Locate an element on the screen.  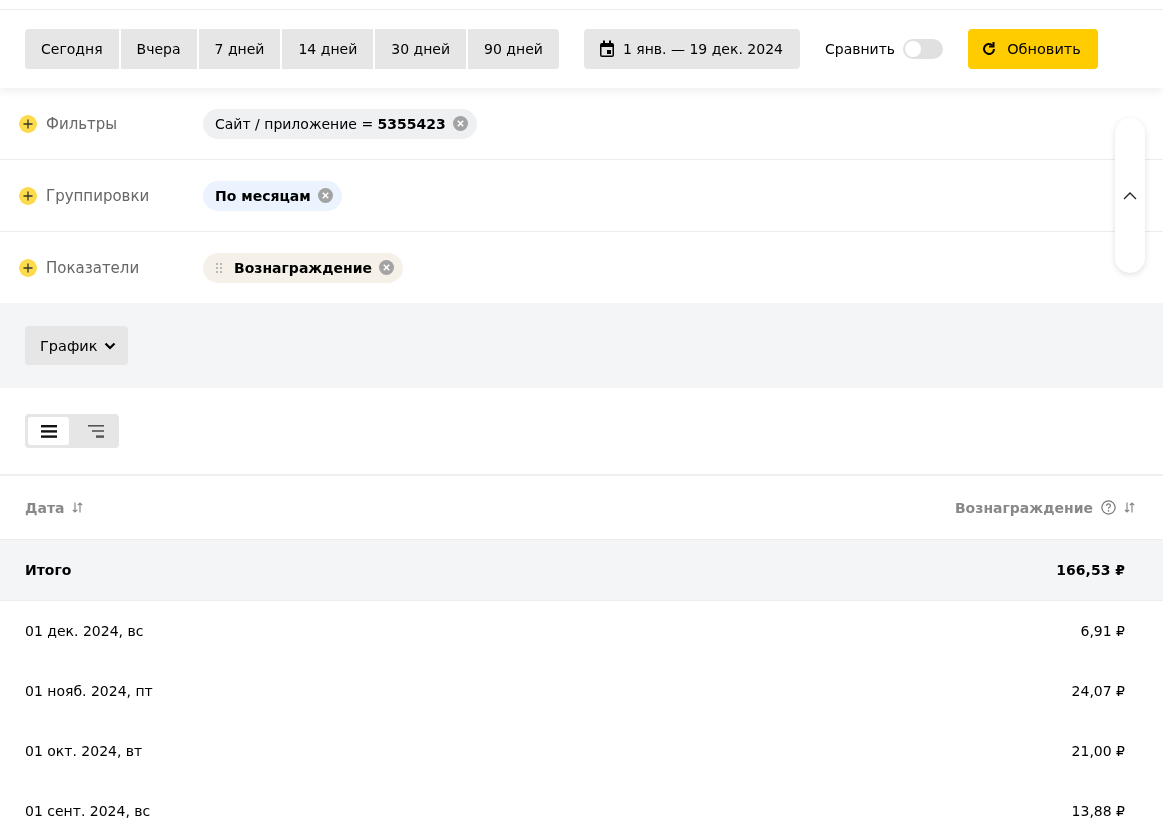
period-button: Вчера is located at coordinates (158, 49).